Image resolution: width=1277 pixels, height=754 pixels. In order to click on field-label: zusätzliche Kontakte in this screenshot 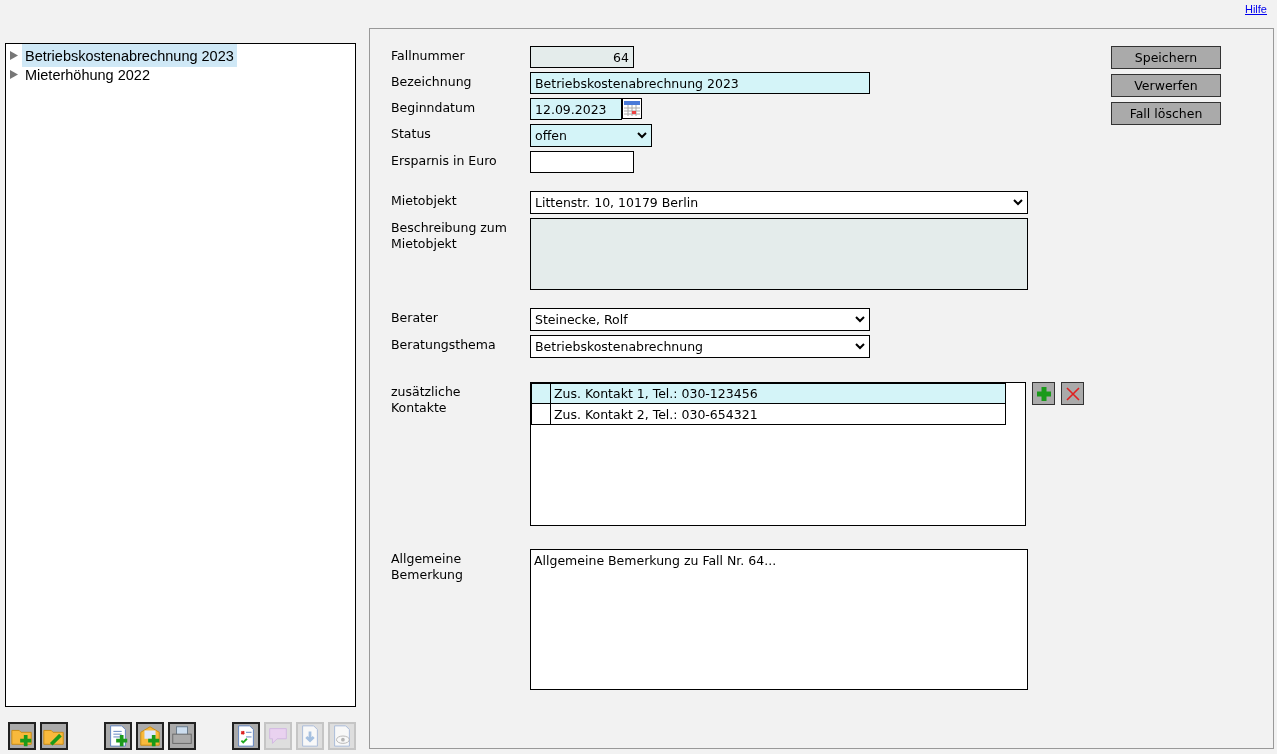, I will do `click(426, 399)`.